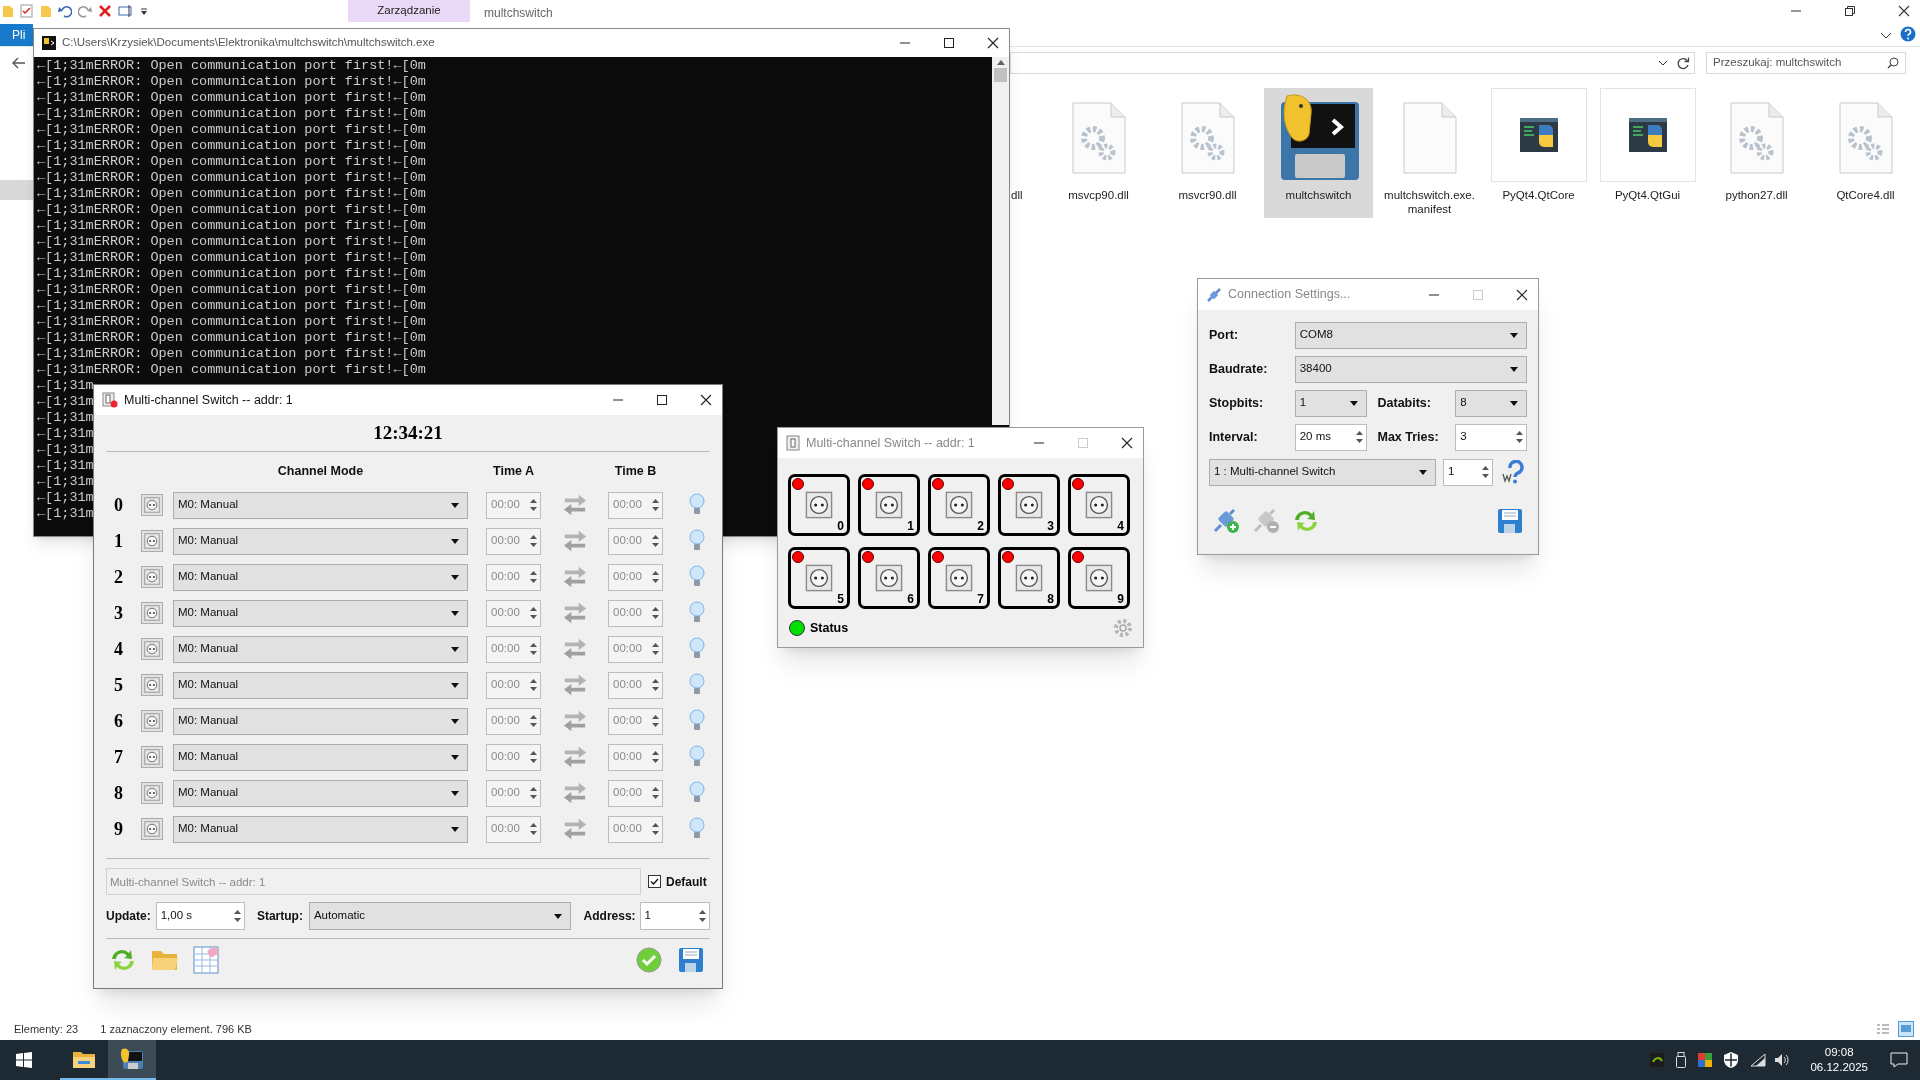 This screenshot has width=1920, height=1080. What do you see at coordinates (674, 916) in the screenshot?
I see `address-spin-box: 1` at bounding box center [674, 916].